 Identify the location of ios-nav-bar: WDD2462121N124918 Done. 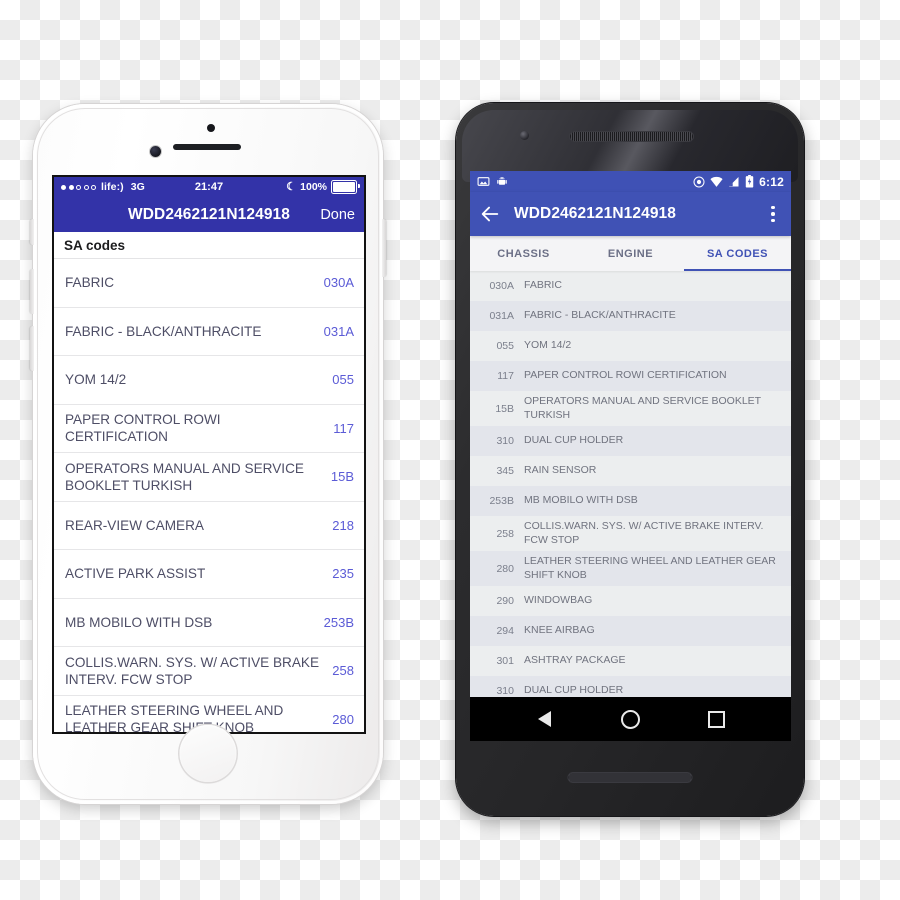
(209, 214).